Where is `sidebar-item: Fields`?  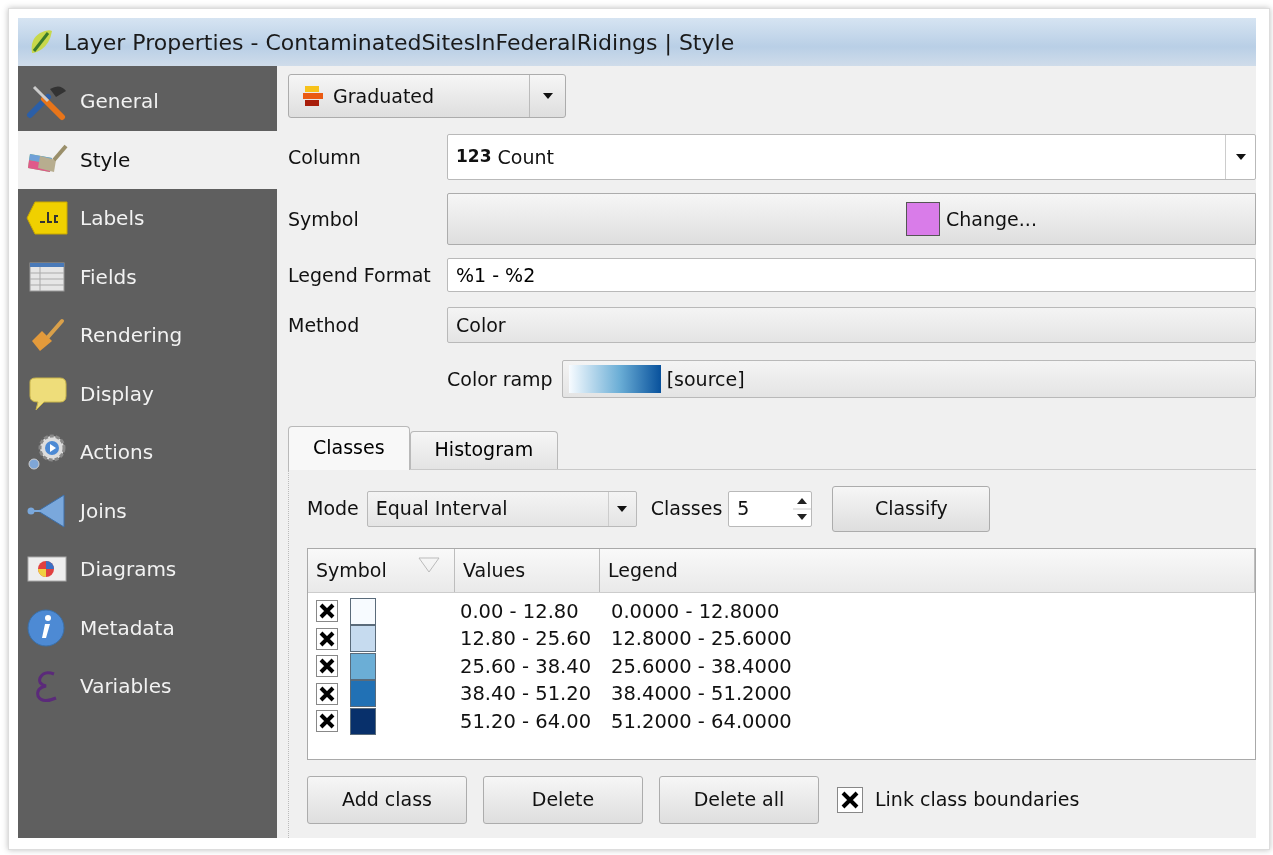 sidebar-item: Fields is located at coordinates (147, 276).